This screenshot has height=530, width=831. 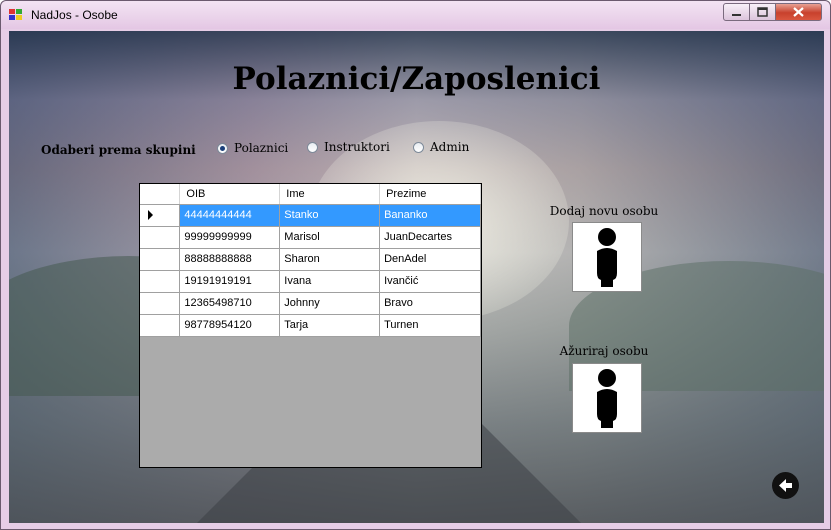 I want to click on table-row: 19191919191 Ivana Ivančić, so click(x=310, y=281).